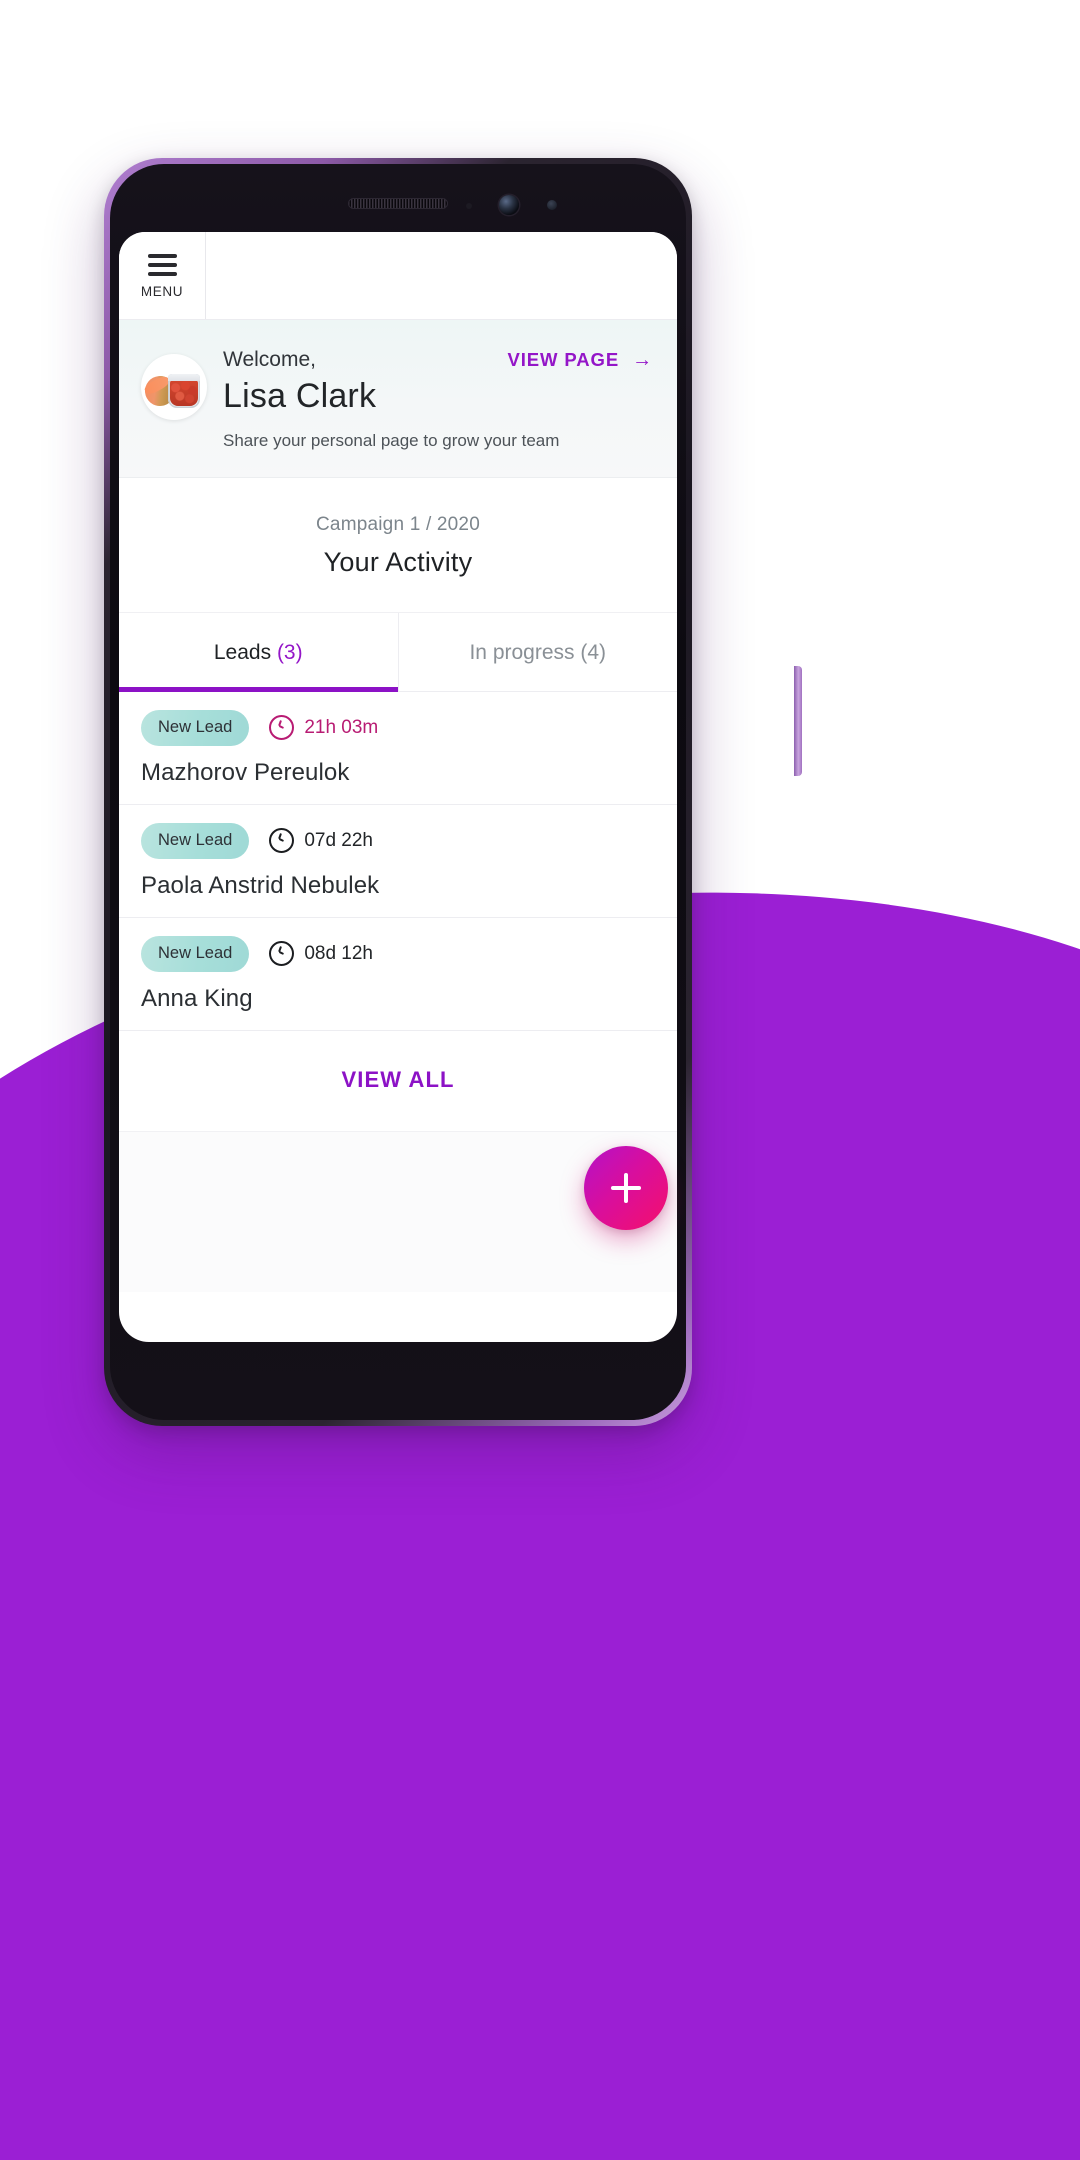  Describe the element at coordinates (438, 360) in the screenshot. I see `welcome-top-row: Welcome, VIEW PAGE →` at that location.